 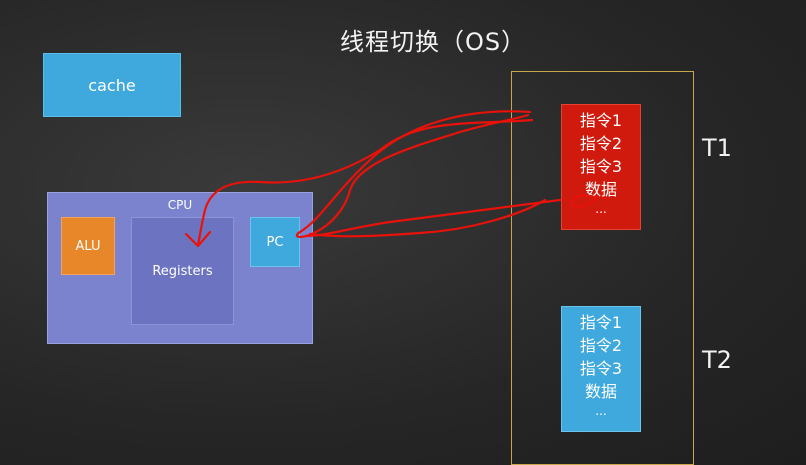 I want to click on annotation-stroke-data, so click(x=585, y=201).